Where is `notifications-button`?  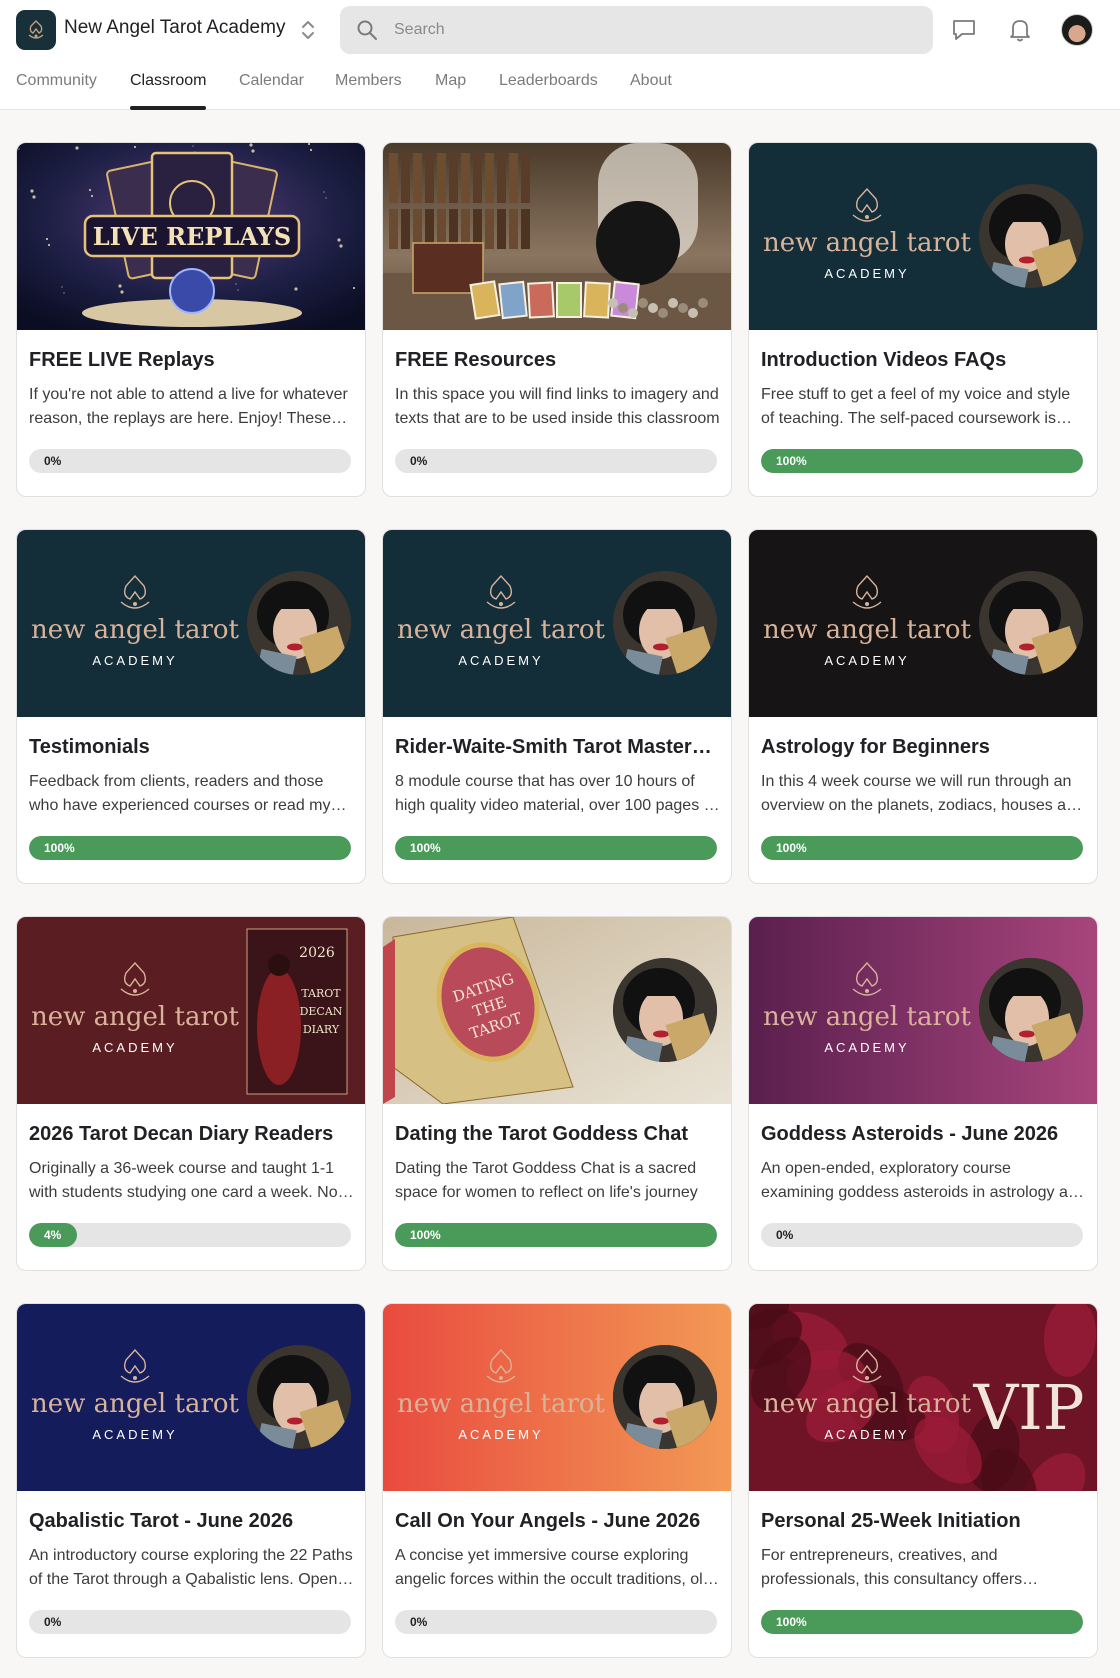
notifications-button is located at coordinates (1020, 30).